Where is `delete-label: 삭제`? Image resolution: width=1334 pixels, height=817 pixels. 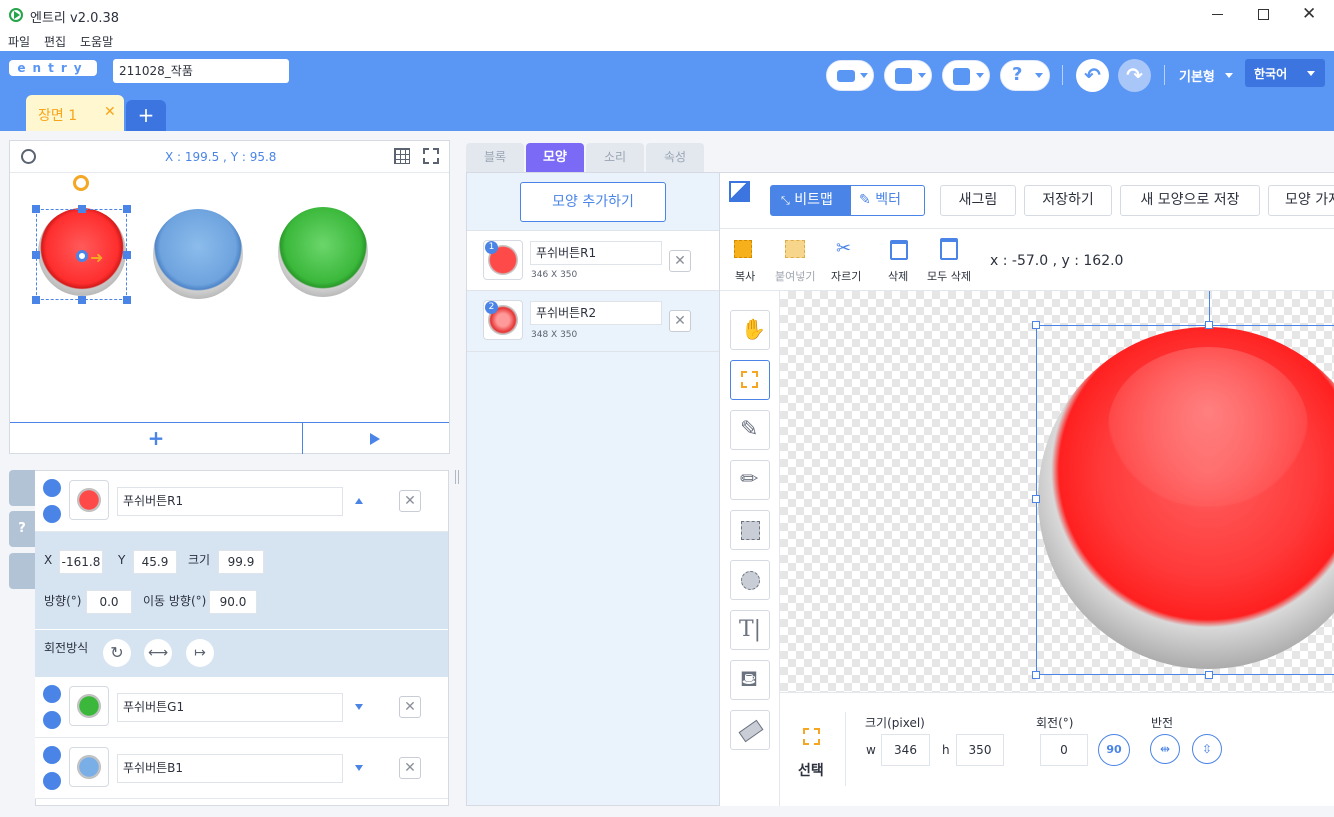
delete-label: 삭제 is located at coordinates (898, 276).